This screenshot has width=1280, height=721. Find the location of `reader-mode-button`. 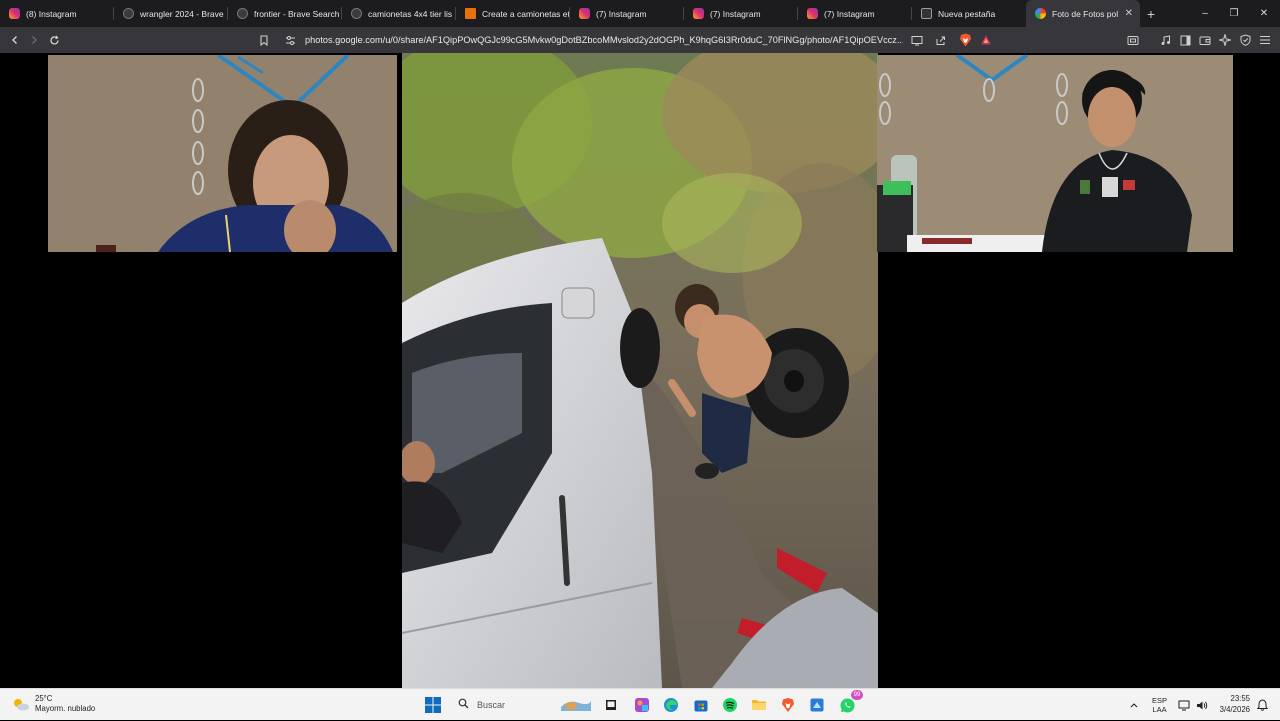

reader-mode-button is located at coordinates (1133, 40).